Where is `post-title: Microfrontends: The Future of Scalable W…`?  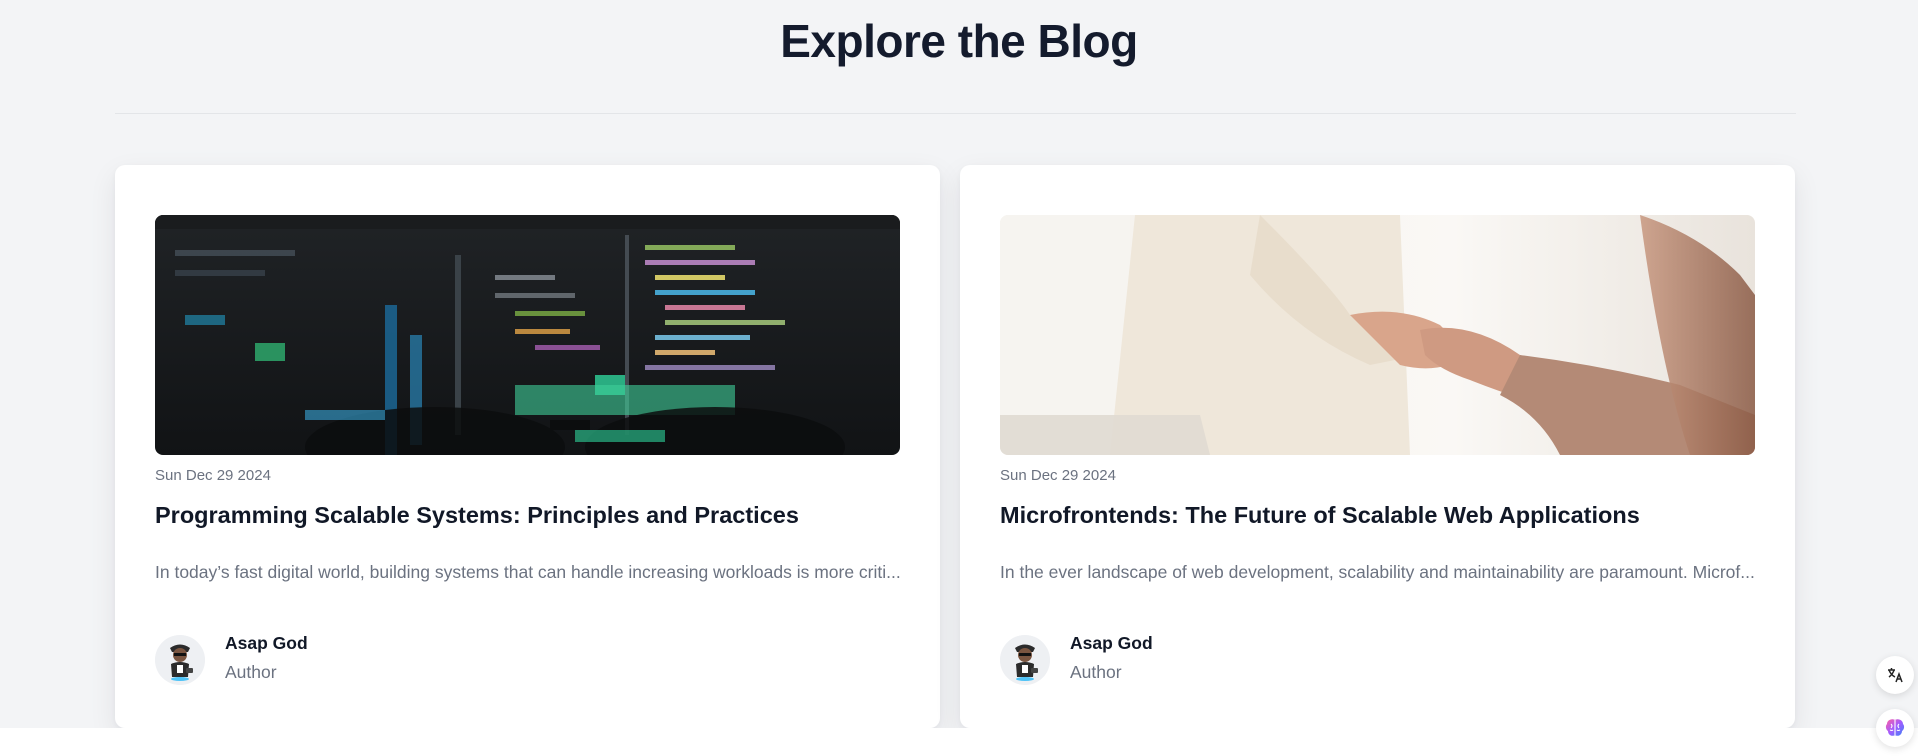
post-title: Microfrontends: The Future of Scalable W… is located at coordinates (1320, 515).